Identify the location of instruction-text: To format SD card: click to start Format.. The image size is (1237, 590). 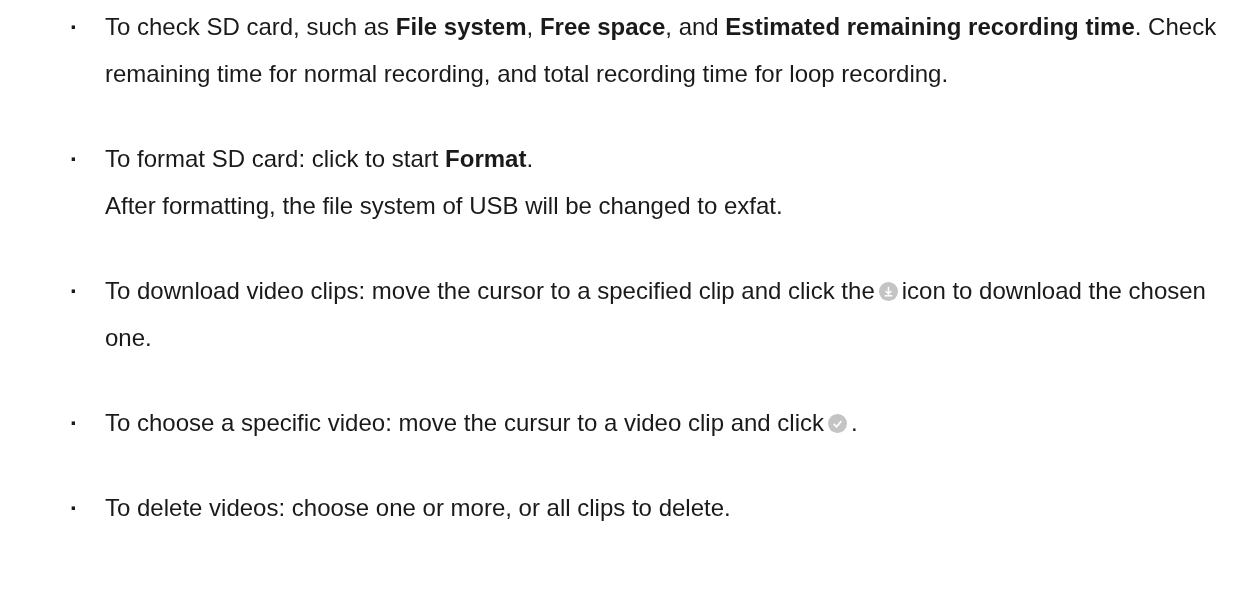
(320, 159).